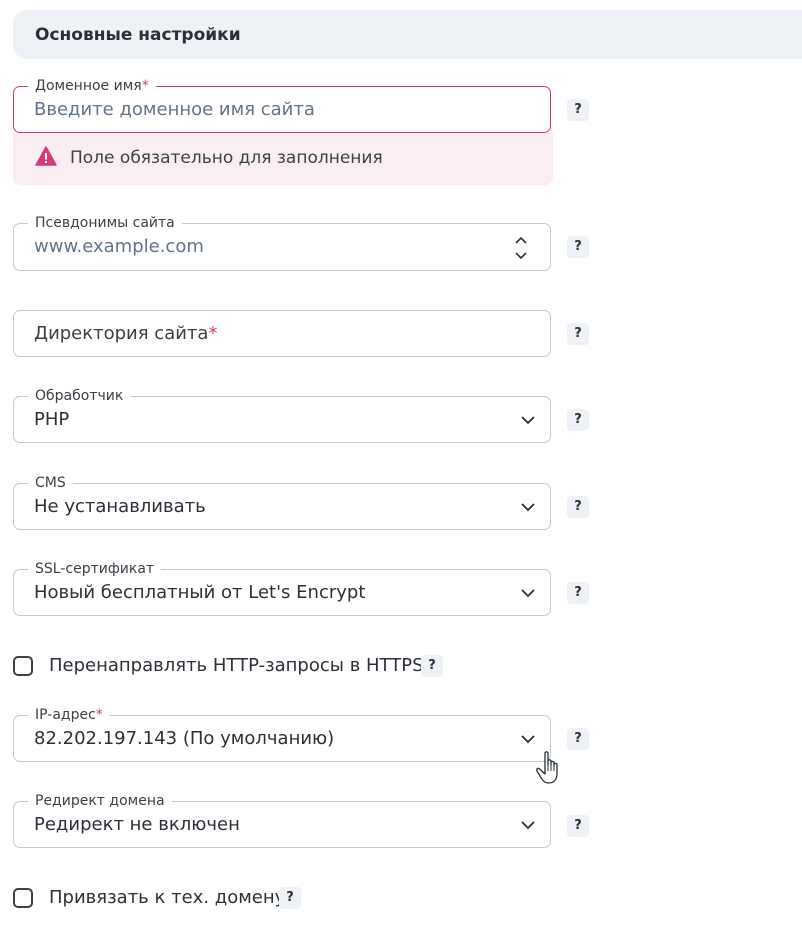 The width and height of the screenshot is (802, 946). I want to click on https-redirect-help-icon: ?, so click(432, 666).